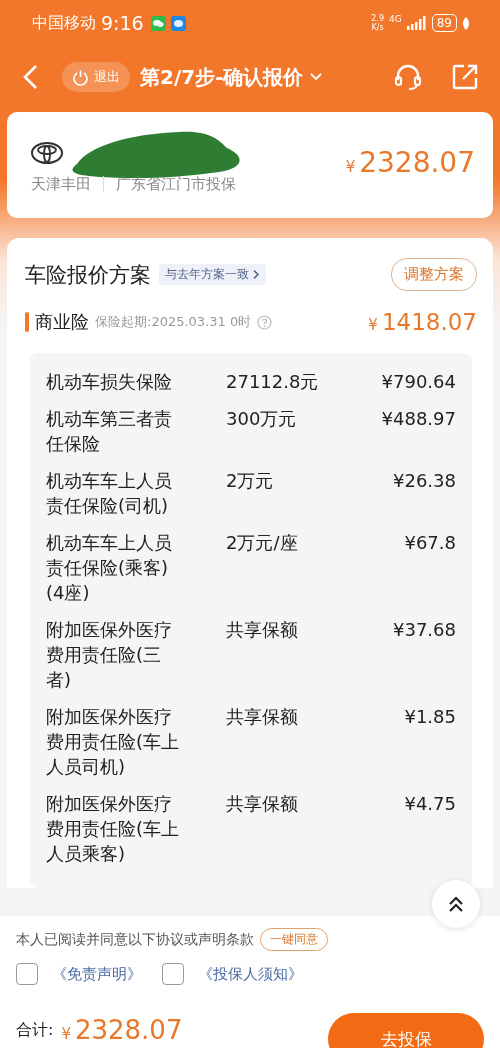 The width and height of the screenshot is (500, 1048). What do you see at coordinates (262, 543) in the screenshot?
I see `coverage-amount: 2万元/座` at bounding box center [262, 543].